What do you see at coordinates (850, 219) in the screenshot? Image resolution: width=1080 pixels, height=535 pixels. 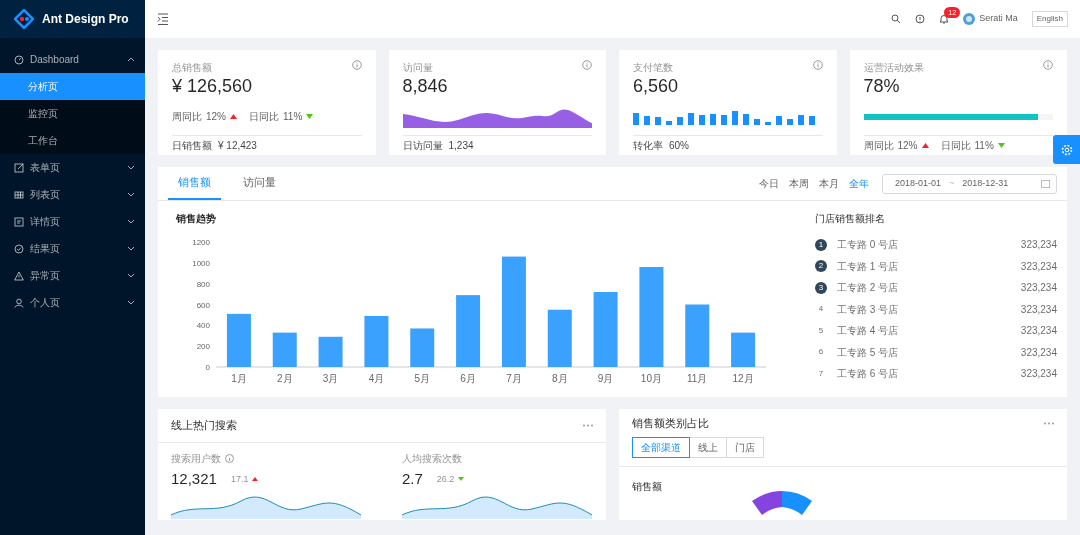 I see `ranking-title: 门店销售额排名` at bounding box center [850, 219].